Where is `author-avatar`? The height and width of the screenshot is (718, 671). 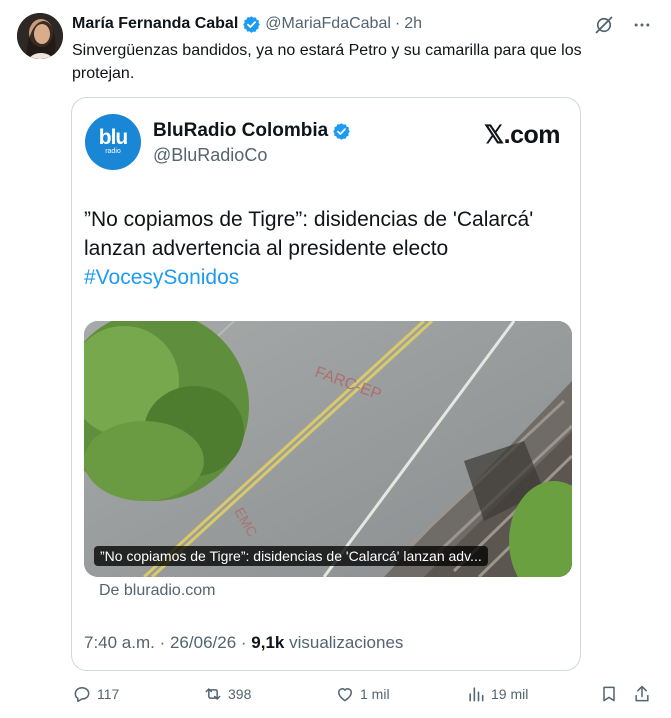
author-avatar is located at coordinates (40, 36).